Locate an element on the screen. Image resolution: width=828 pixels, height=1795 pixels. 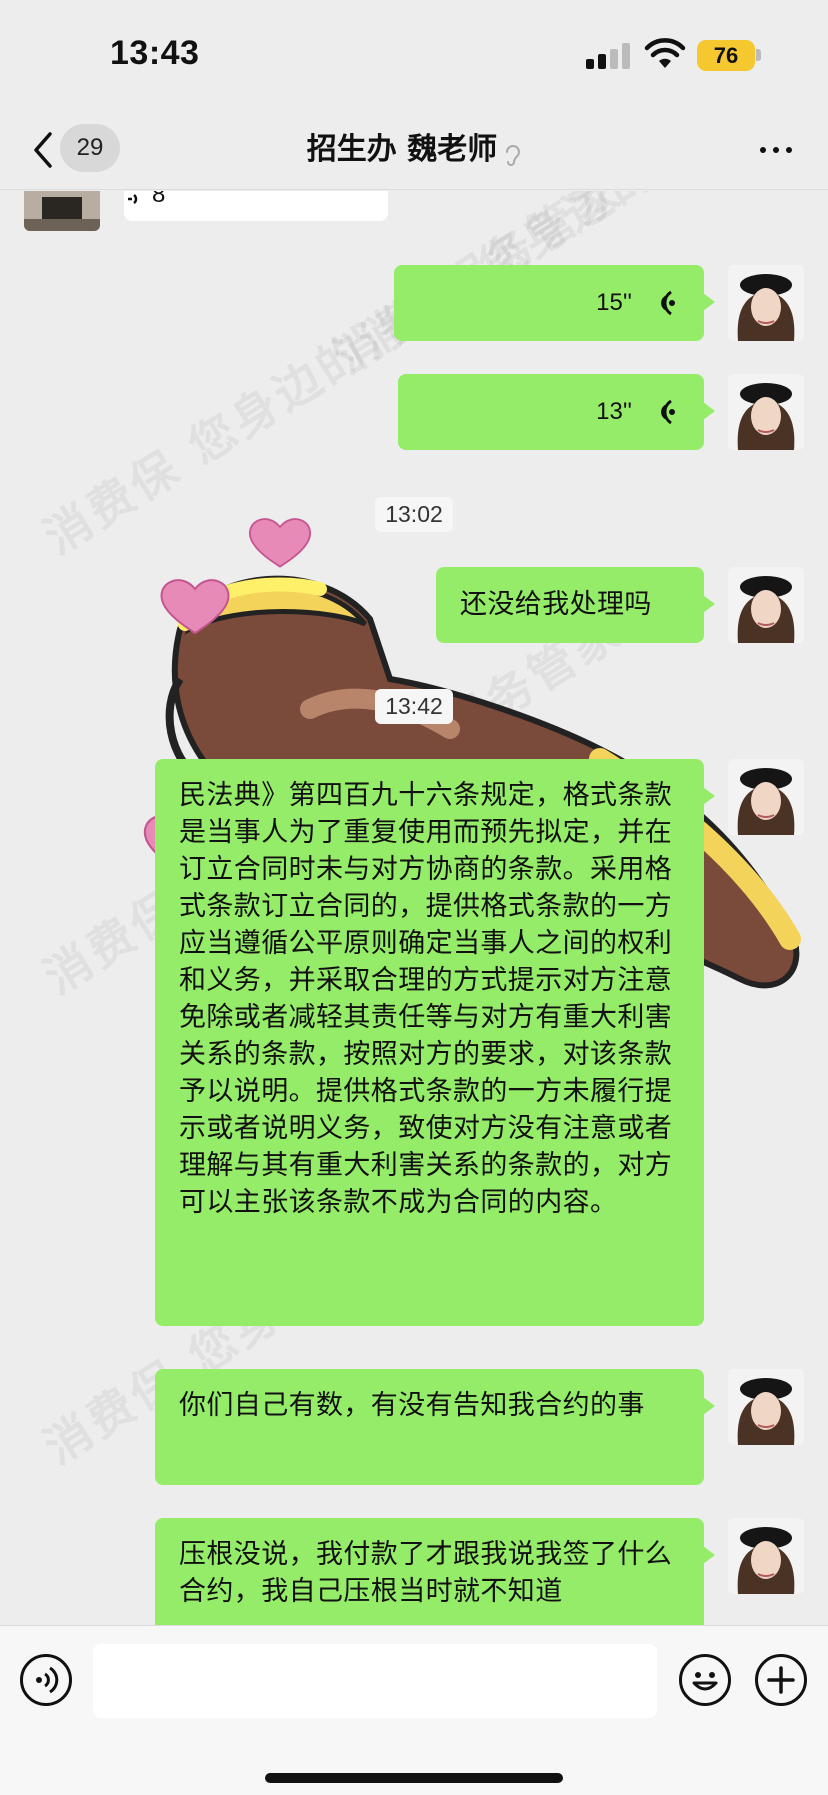
message-text: 还没给我处理吗 is located at coordinates (556, 604).